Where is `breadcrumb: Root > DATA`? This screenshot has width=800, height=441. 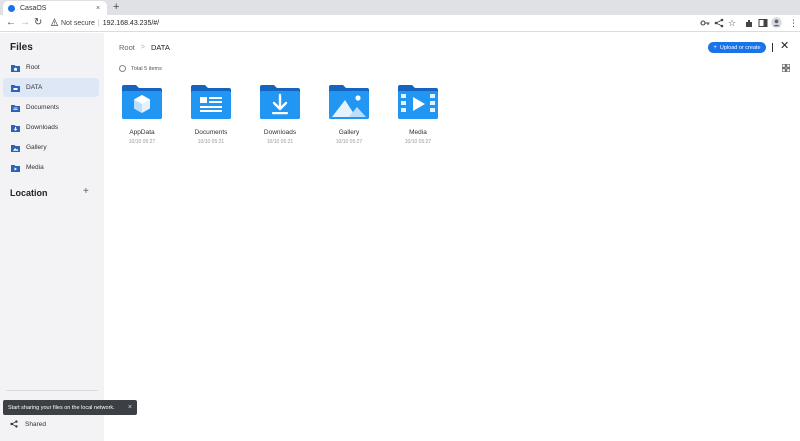 breadcrumb: Root > DATA is located at coordinates (144, 47).